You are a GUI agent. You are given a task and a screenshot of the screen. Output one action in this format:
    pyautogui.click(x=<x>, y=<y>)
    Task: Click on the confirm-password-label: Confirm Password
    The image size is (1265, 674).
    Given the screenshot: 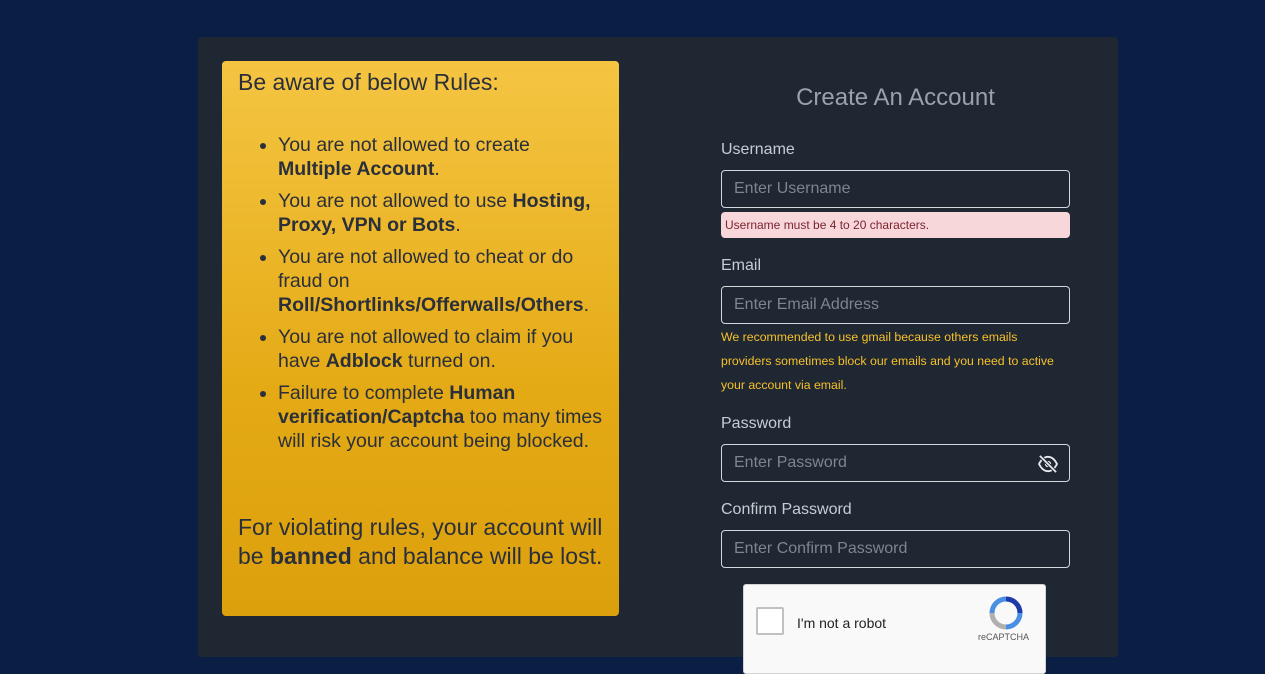 What is the action you would take?
    pyautogui.click(x=786, y=509)
    